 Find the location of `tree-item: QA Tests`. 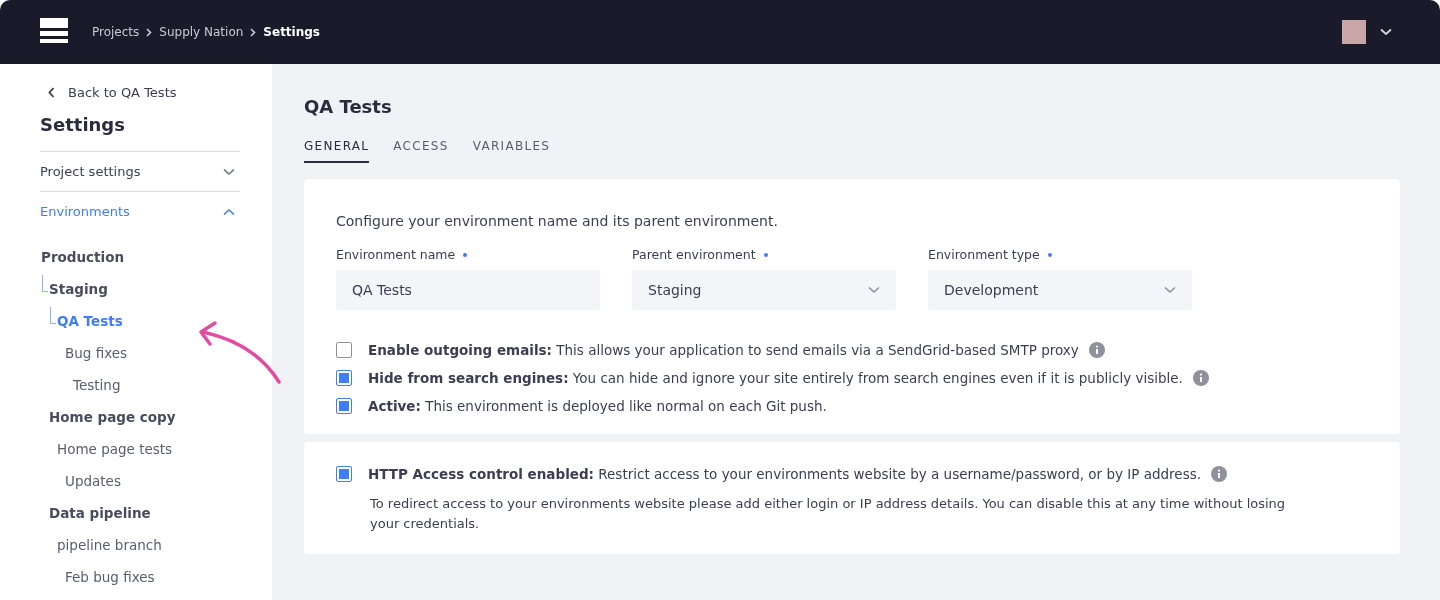

tree-item: QA Tests is located at coordinates (90, 321).